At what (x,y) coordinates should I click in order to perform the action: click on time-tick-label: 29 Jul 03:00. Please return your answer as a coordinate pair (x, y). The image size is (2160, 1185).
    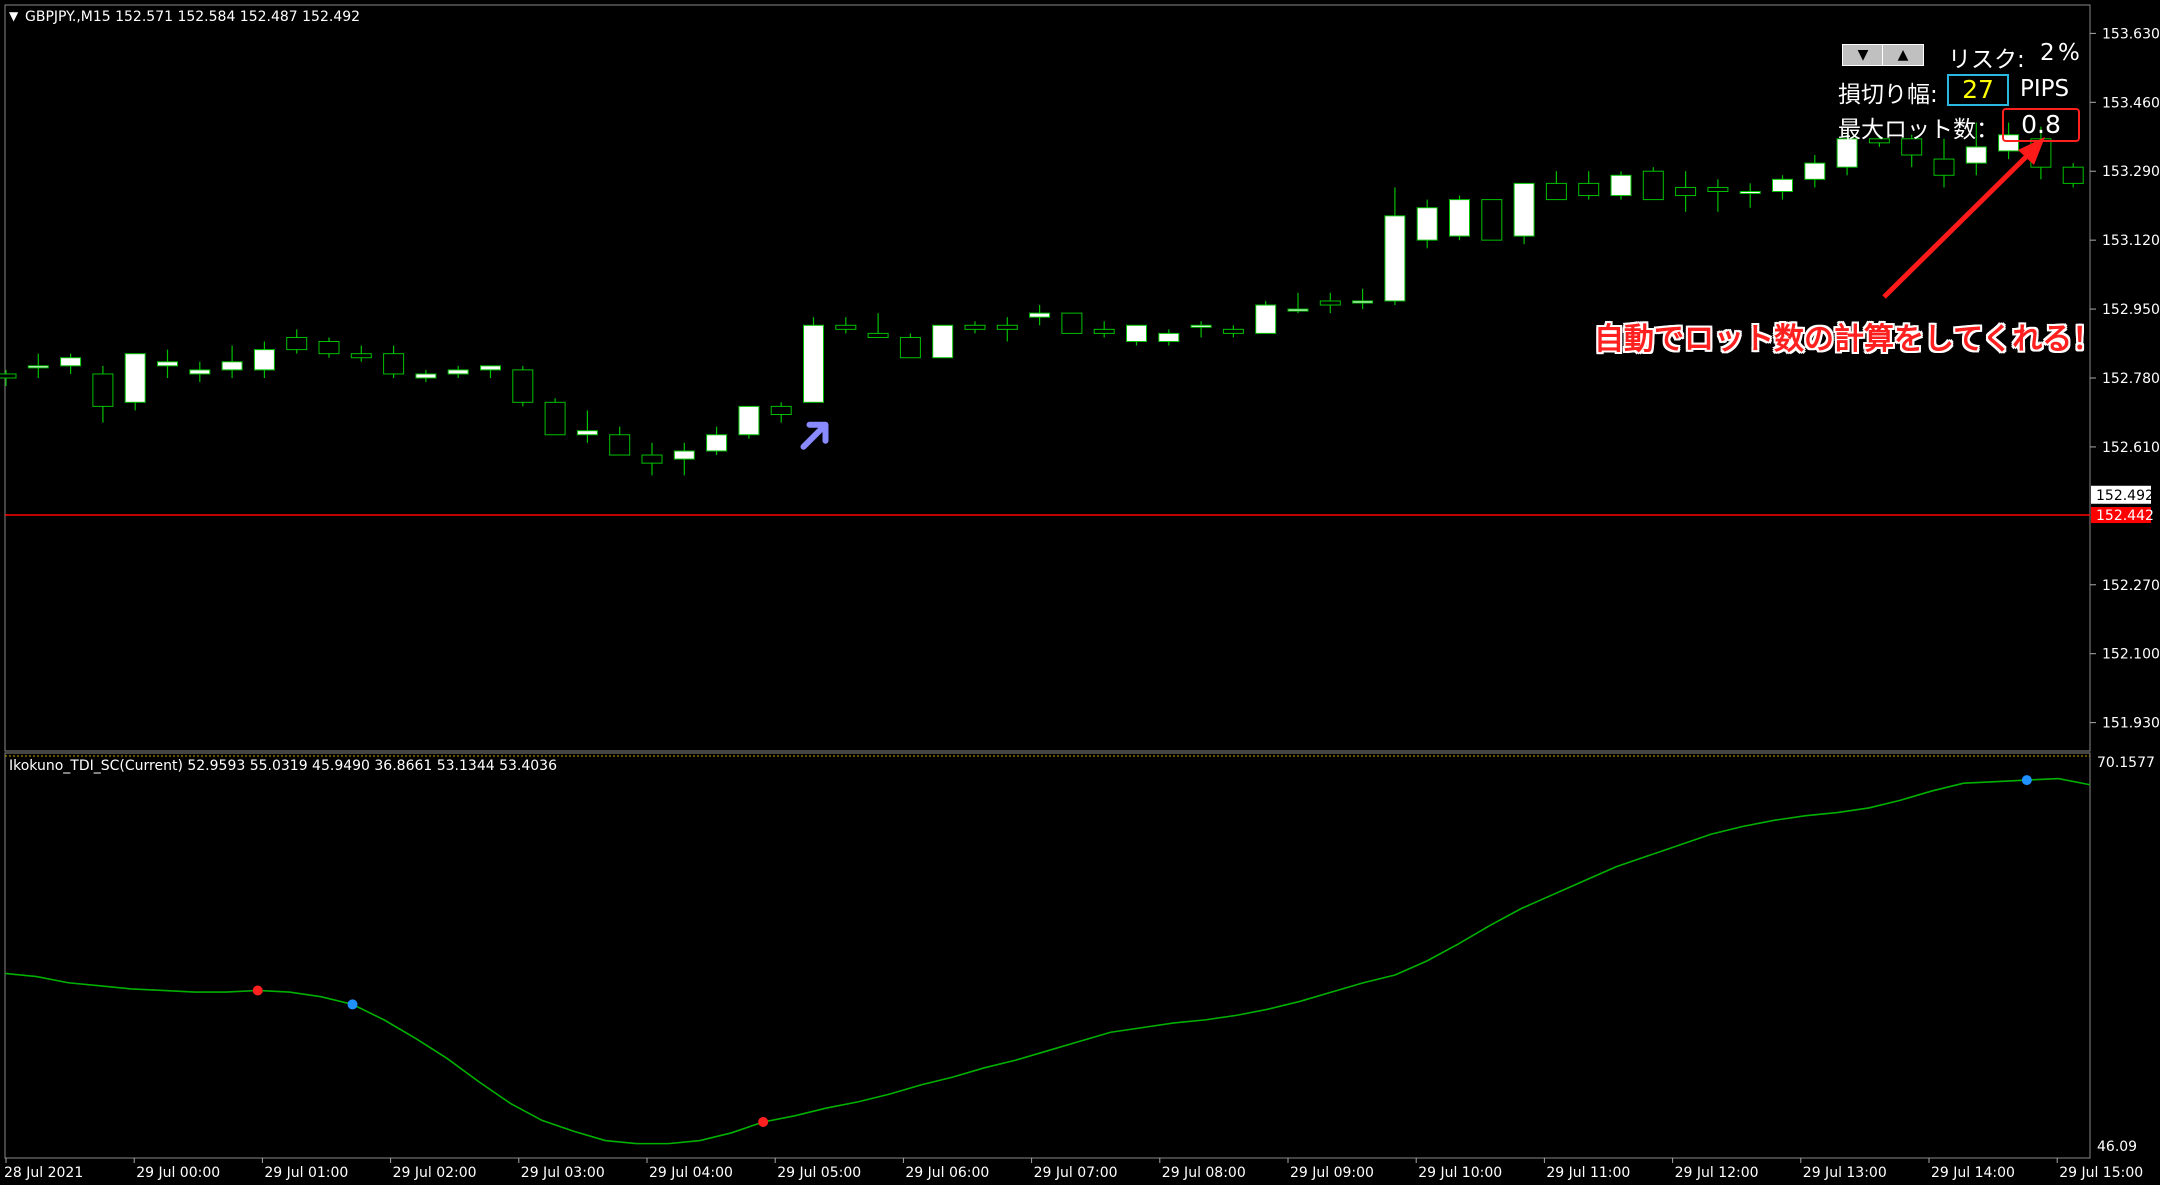
    Looking at the image, I should click on (563, 1173).